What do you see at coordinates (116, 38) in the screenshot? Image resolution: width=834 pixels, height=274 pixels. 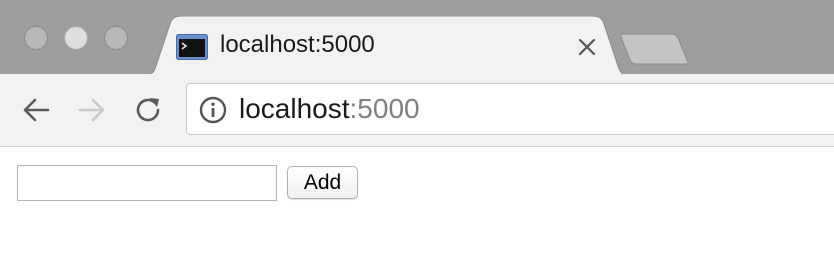 I see `window-zoom-button` at bounding box center [116, 38].